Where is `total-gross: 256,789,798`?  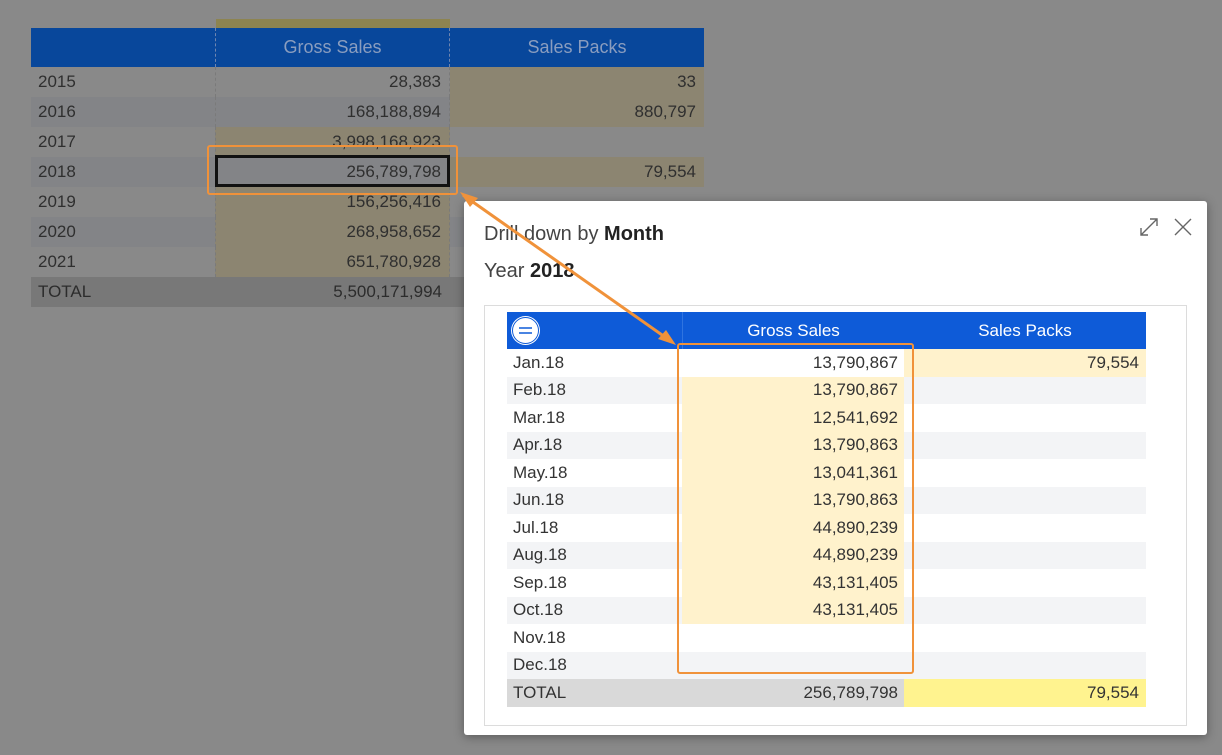 total-gross: 256,789,798 is located at coordinates (850, 692).